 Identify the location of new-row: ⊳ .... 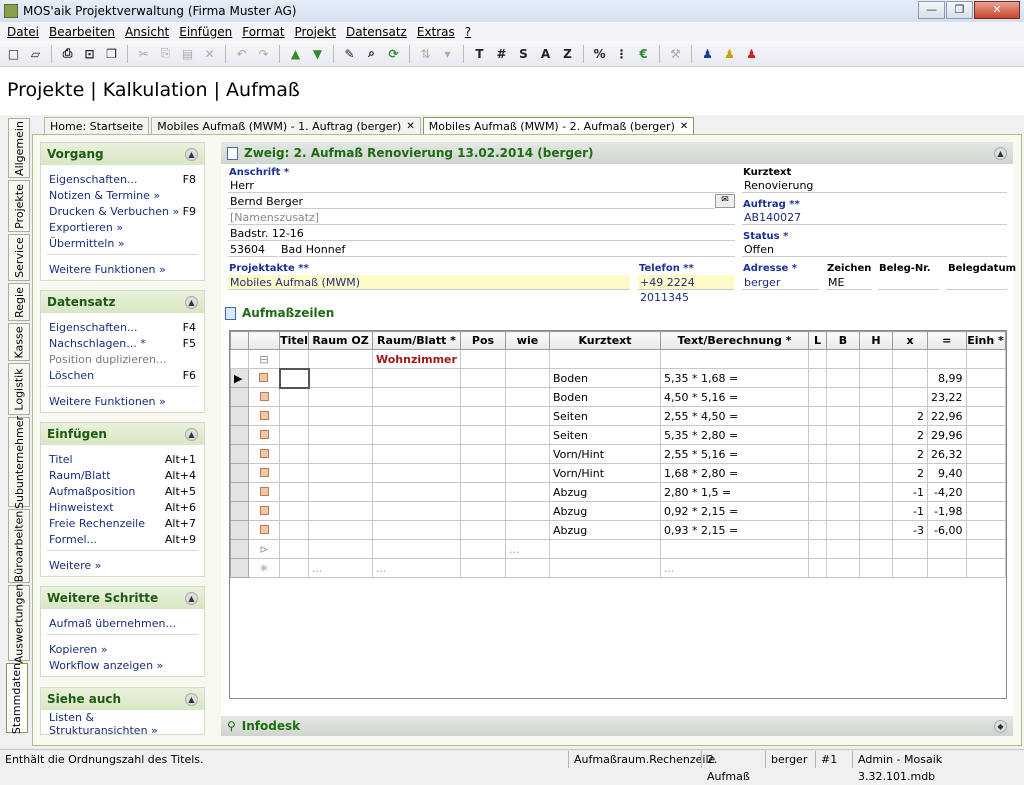
(618, 549).